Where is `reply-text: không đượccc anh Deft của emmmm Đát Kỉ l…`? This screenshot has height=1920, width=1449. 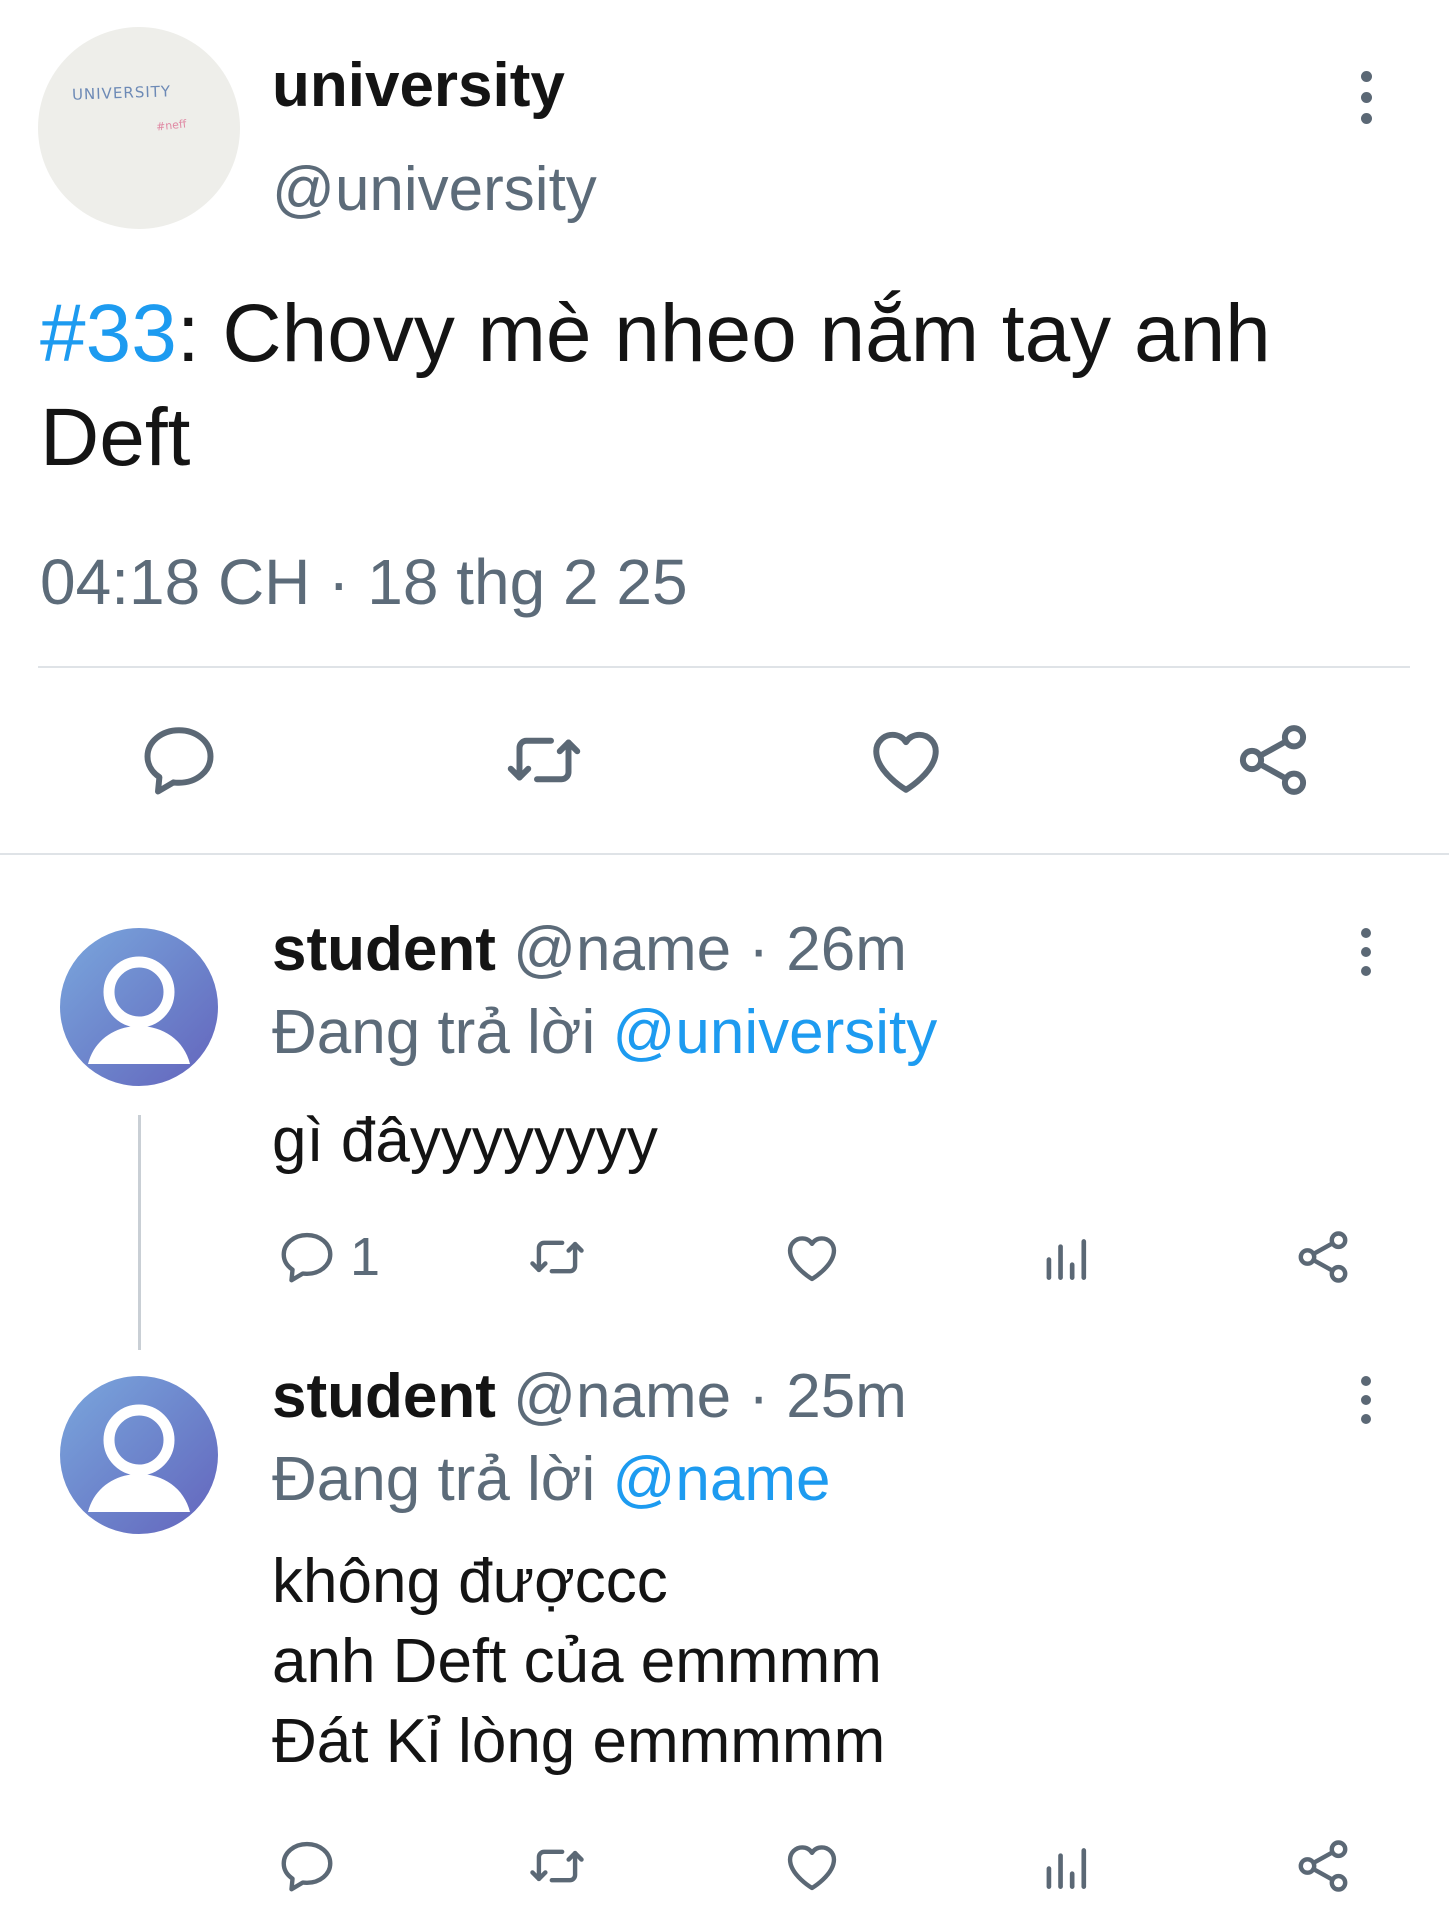 reply-text: không đượccc anh Deft của emmmm Đát Kỉ l… is located at coordinates (578, 1662).